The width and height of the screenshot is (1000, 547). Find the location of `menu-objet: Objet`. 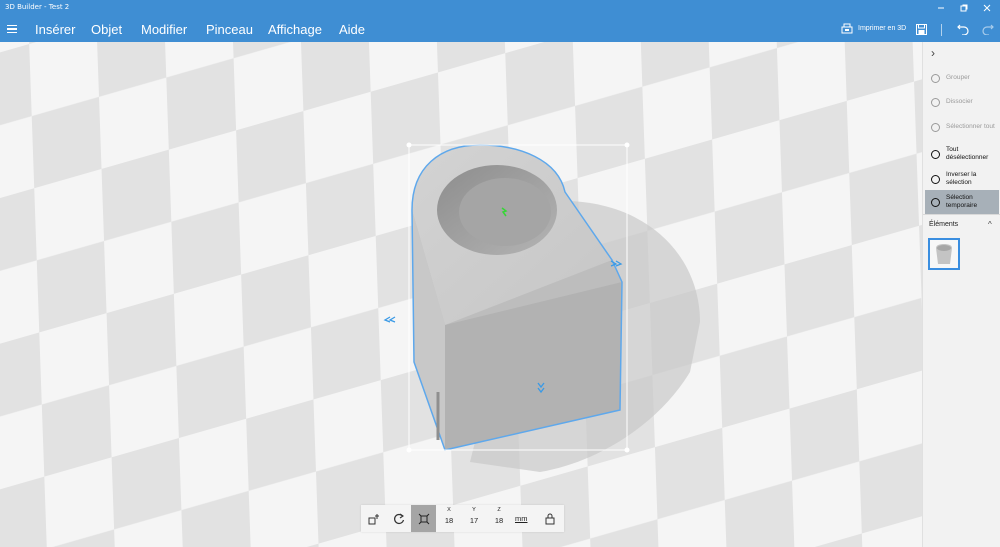

menu-objet: Objet is located at coordinates (106, 29).